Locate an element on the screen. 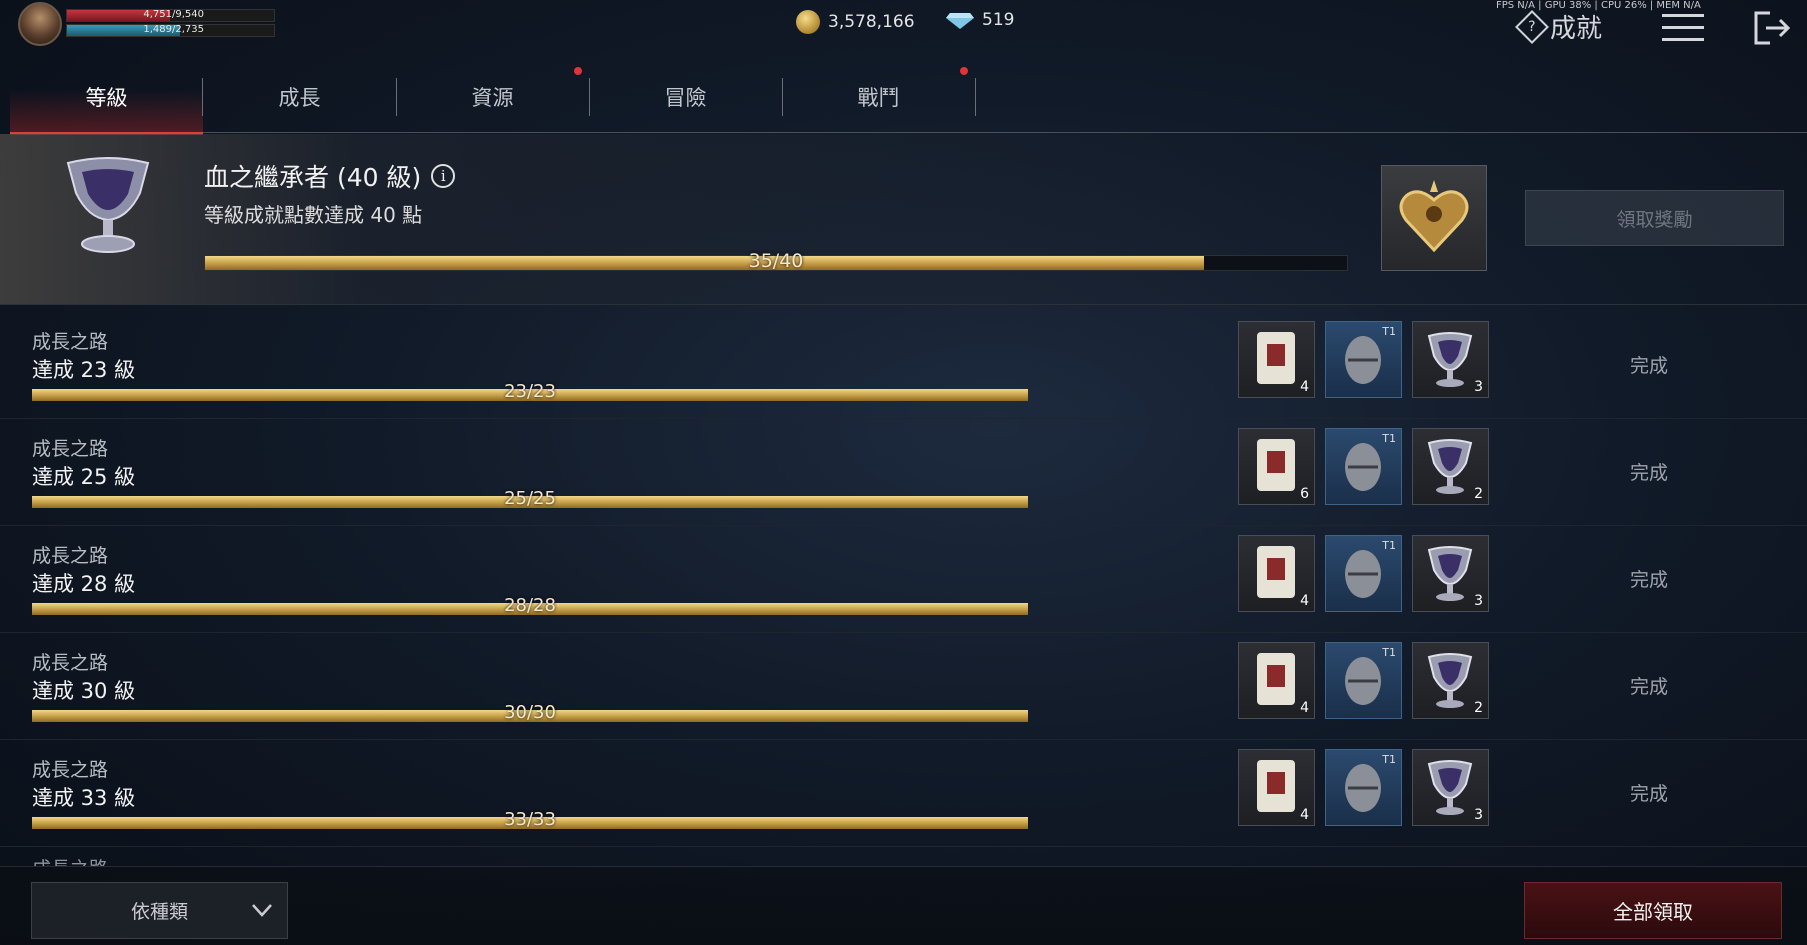 This screenshot has width=1807, height=945. tab-combat-badge is located at coordinates (964, 71).